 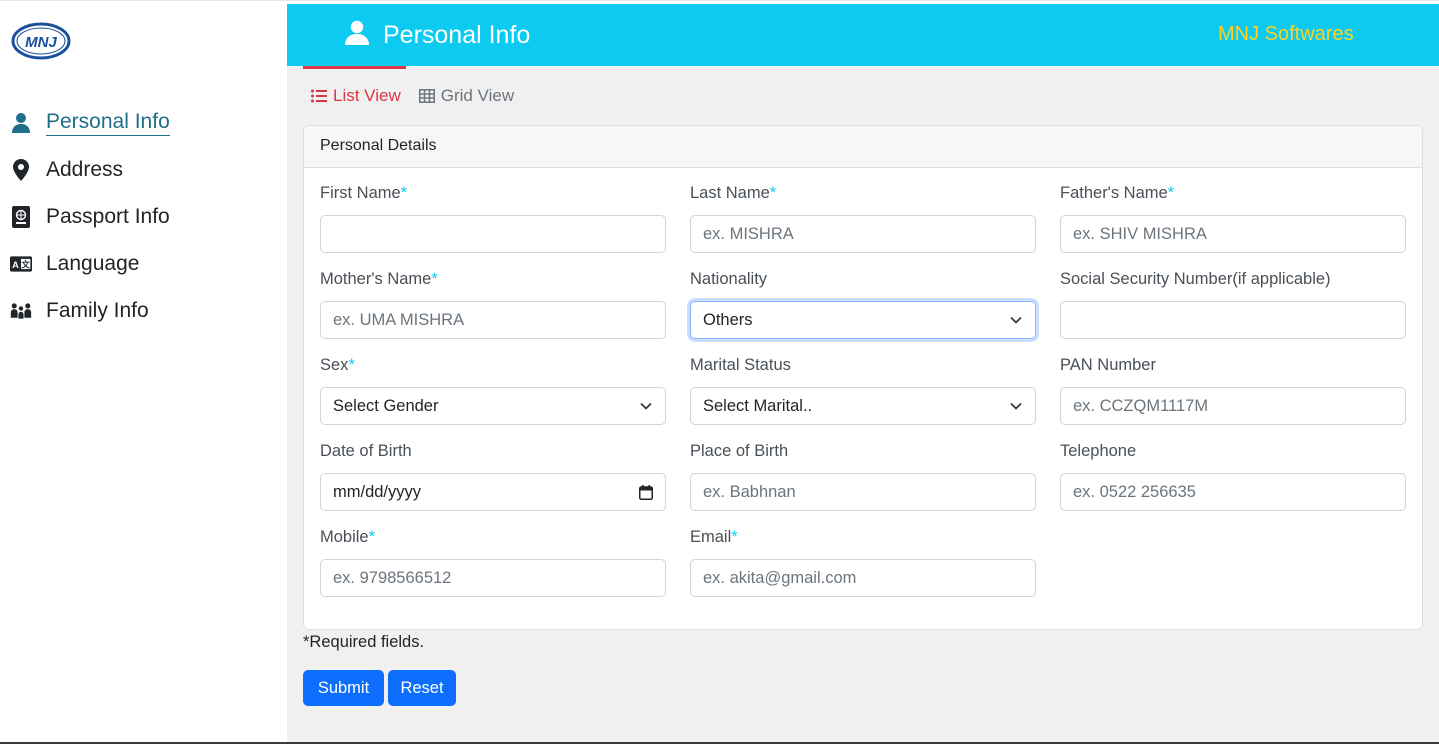 I want to click on mobile-input: ex. 9798566512, so click(x=493, y=578).